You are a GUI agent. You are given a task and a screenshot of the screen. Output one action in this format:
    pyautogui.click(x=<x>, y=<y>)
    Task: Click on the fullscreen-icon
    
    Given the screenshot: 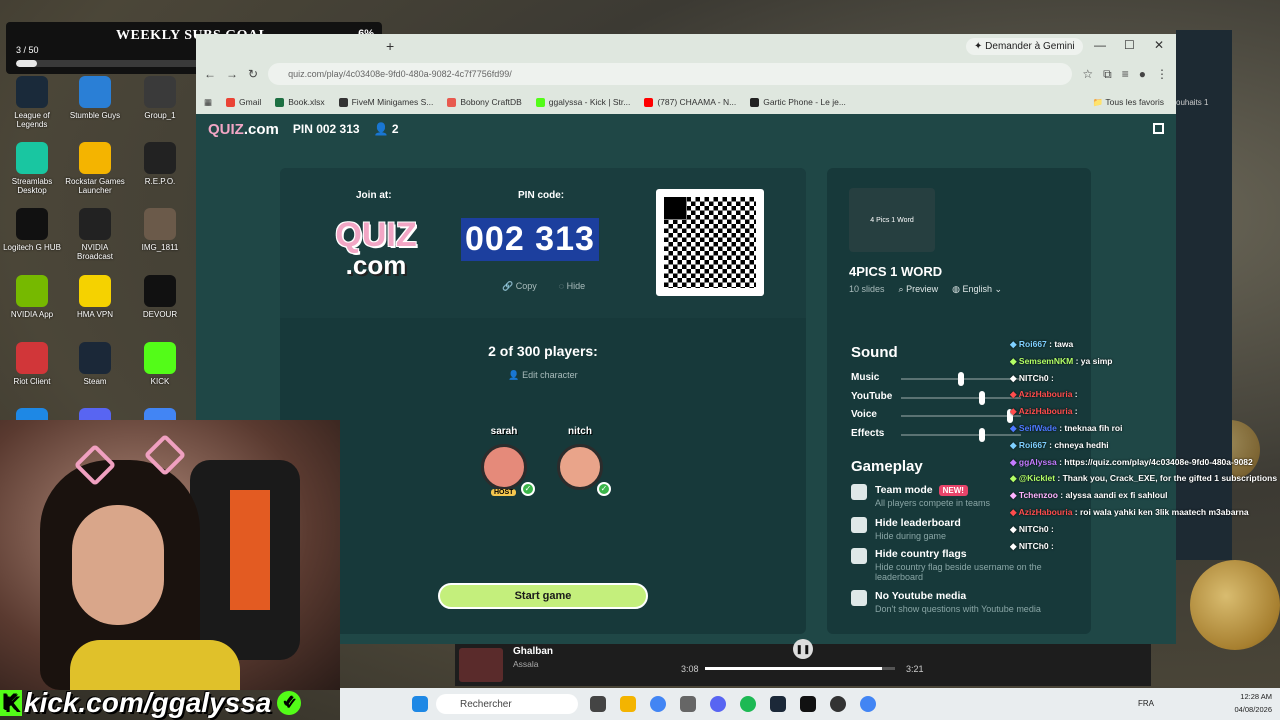 What is the action you would take?
    pyautogui.click(x=1158, y=128)
    